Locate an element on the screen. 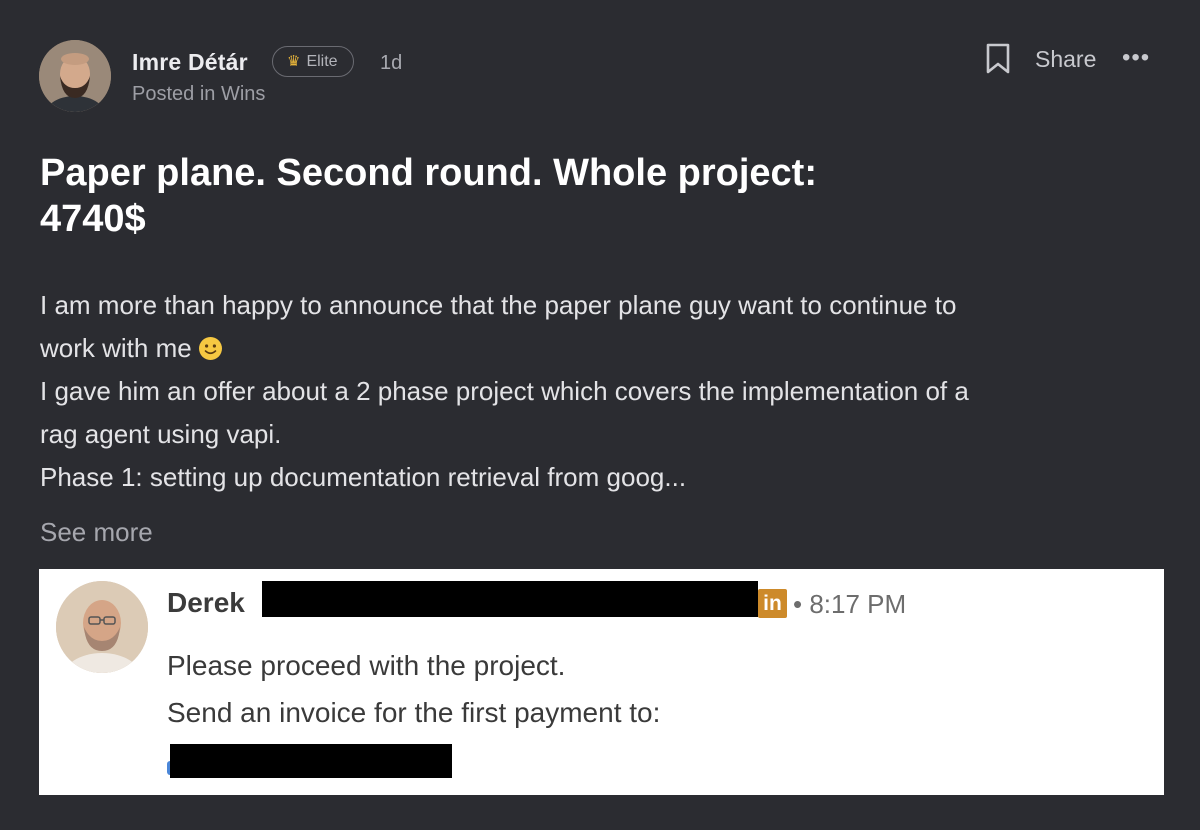 Image resolution: width=1200 pixels, height=830 pixels. bookmark-icon is located at coordinates (998, 59).